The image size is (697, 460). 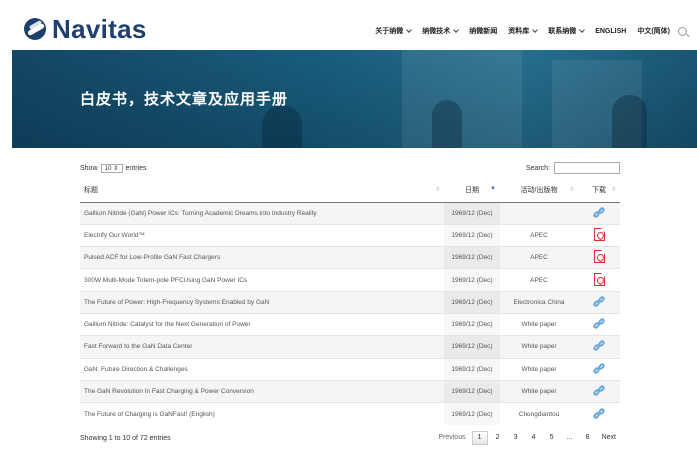 What do you see at coordinates (567, 31) in the screenshot?
I see `nav-item-4: 联系纳微` at bounding box center [567, 31].